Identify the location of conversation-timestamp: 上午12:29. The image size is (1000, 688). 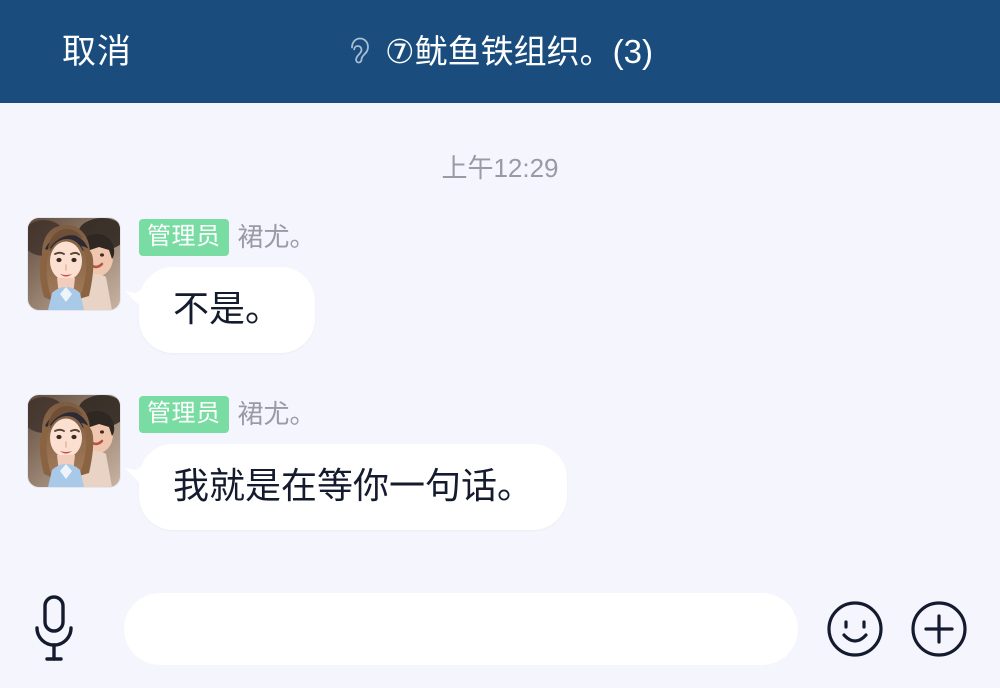
(500, 168).